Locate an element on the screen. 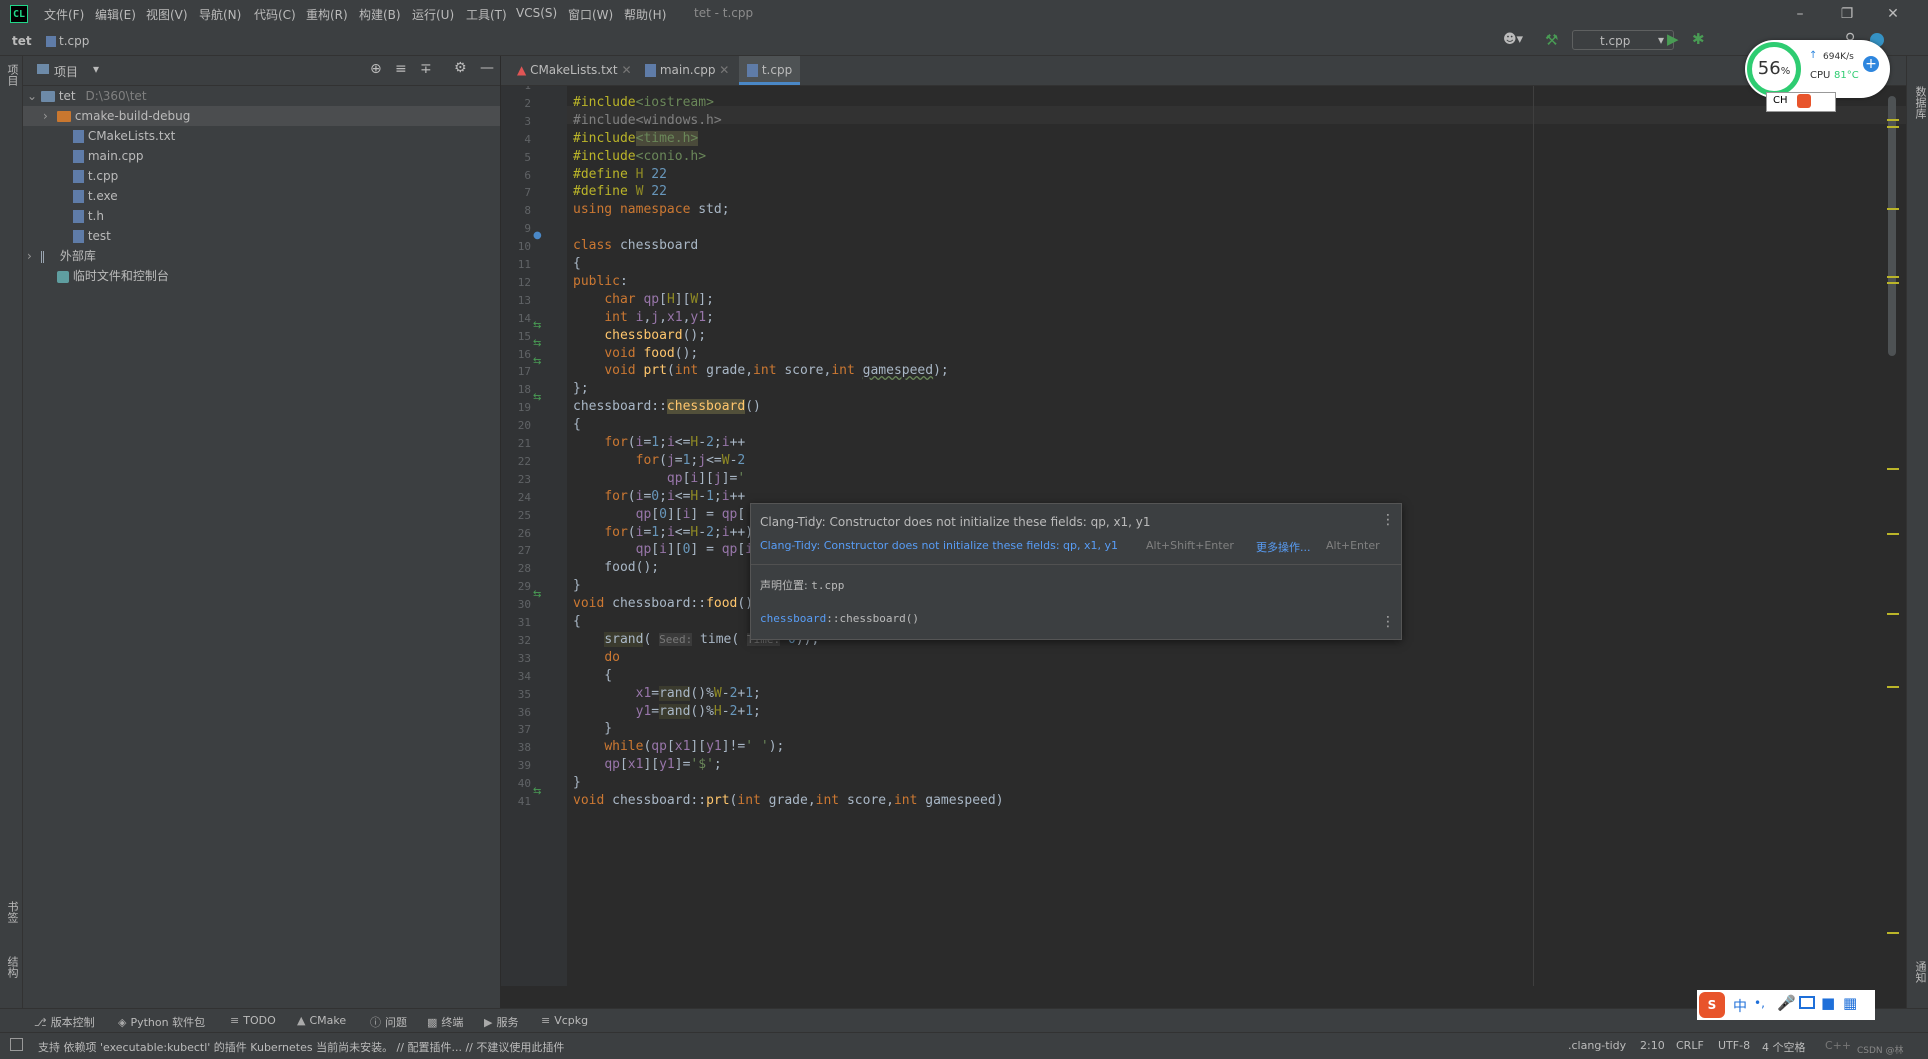 The height and width of the screenshot is (1059, 1928). gear-icon: ⚙ is located at coordinates (460, 68).